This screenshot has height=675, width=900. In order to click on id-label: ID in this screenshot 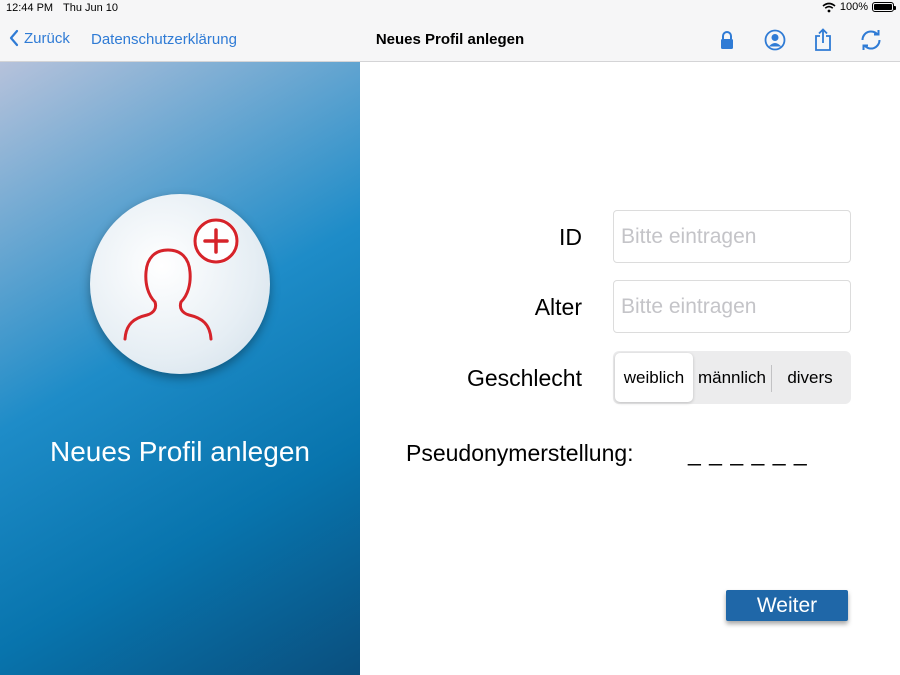, I will do `click(570, 237)`.